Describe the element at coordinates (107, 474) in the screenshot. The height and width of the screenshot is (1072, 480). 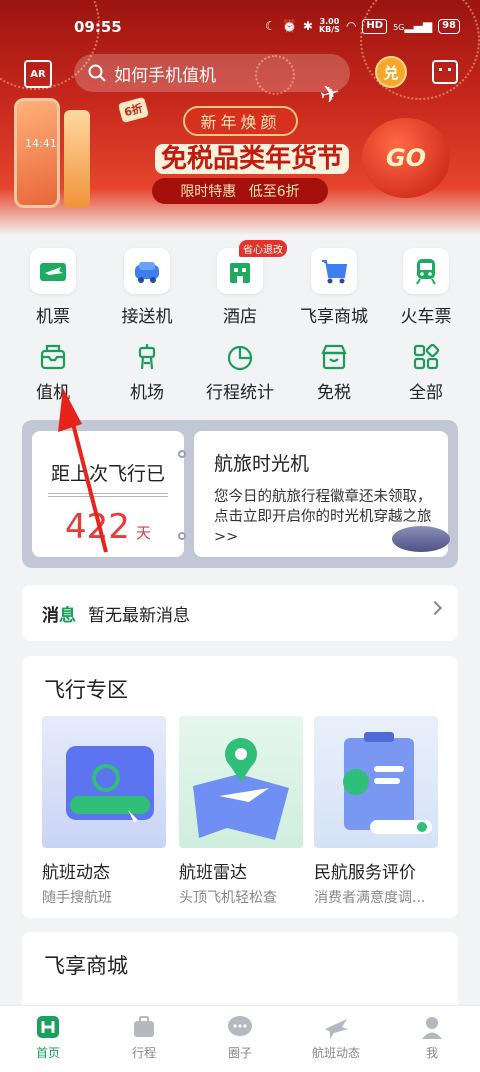
I see `last-flight-title: 距上次飞行已` at that location.